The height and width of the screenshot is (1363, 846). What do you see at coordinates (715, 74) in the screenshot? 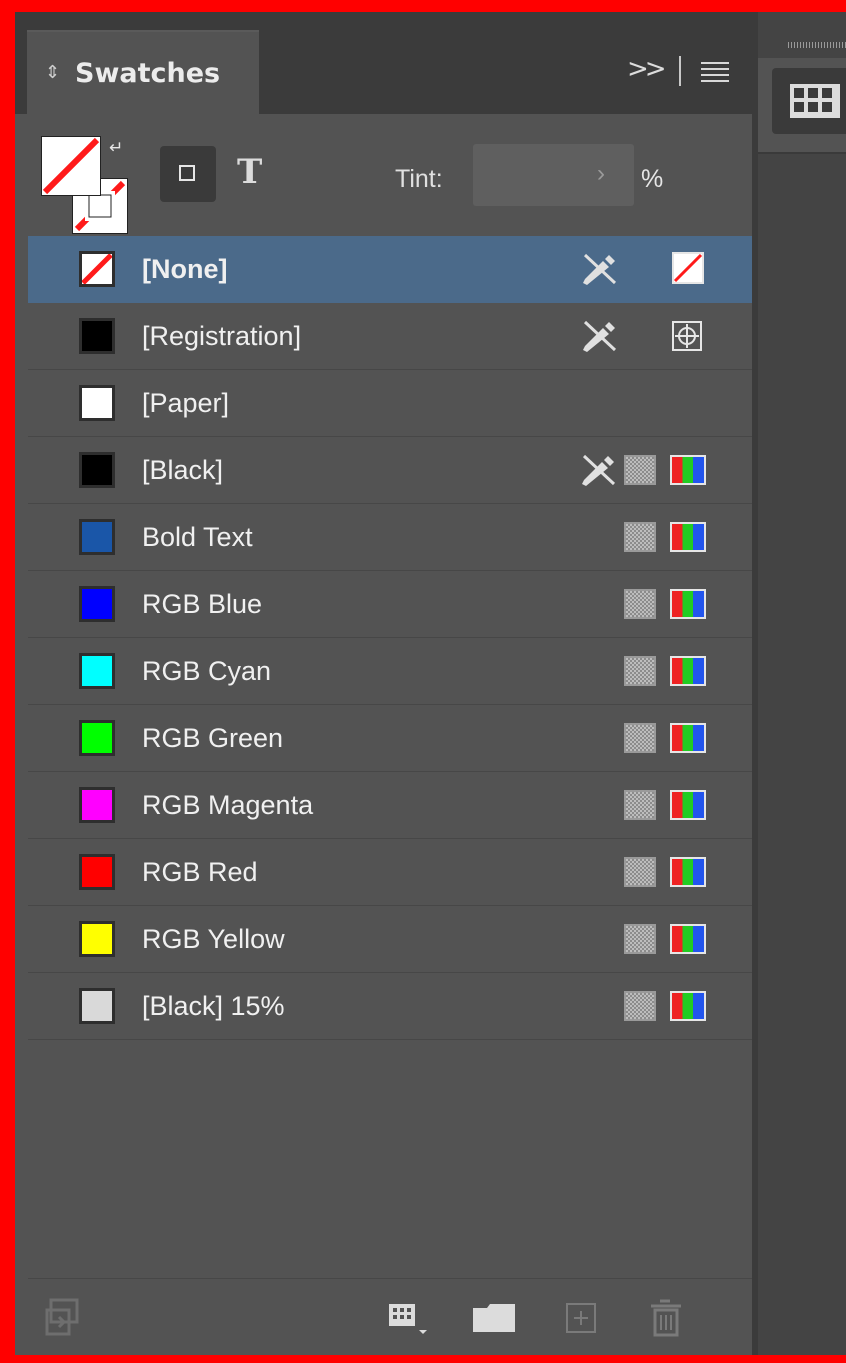
I see `panel-menu-icon` at bounding box center [715, 74].